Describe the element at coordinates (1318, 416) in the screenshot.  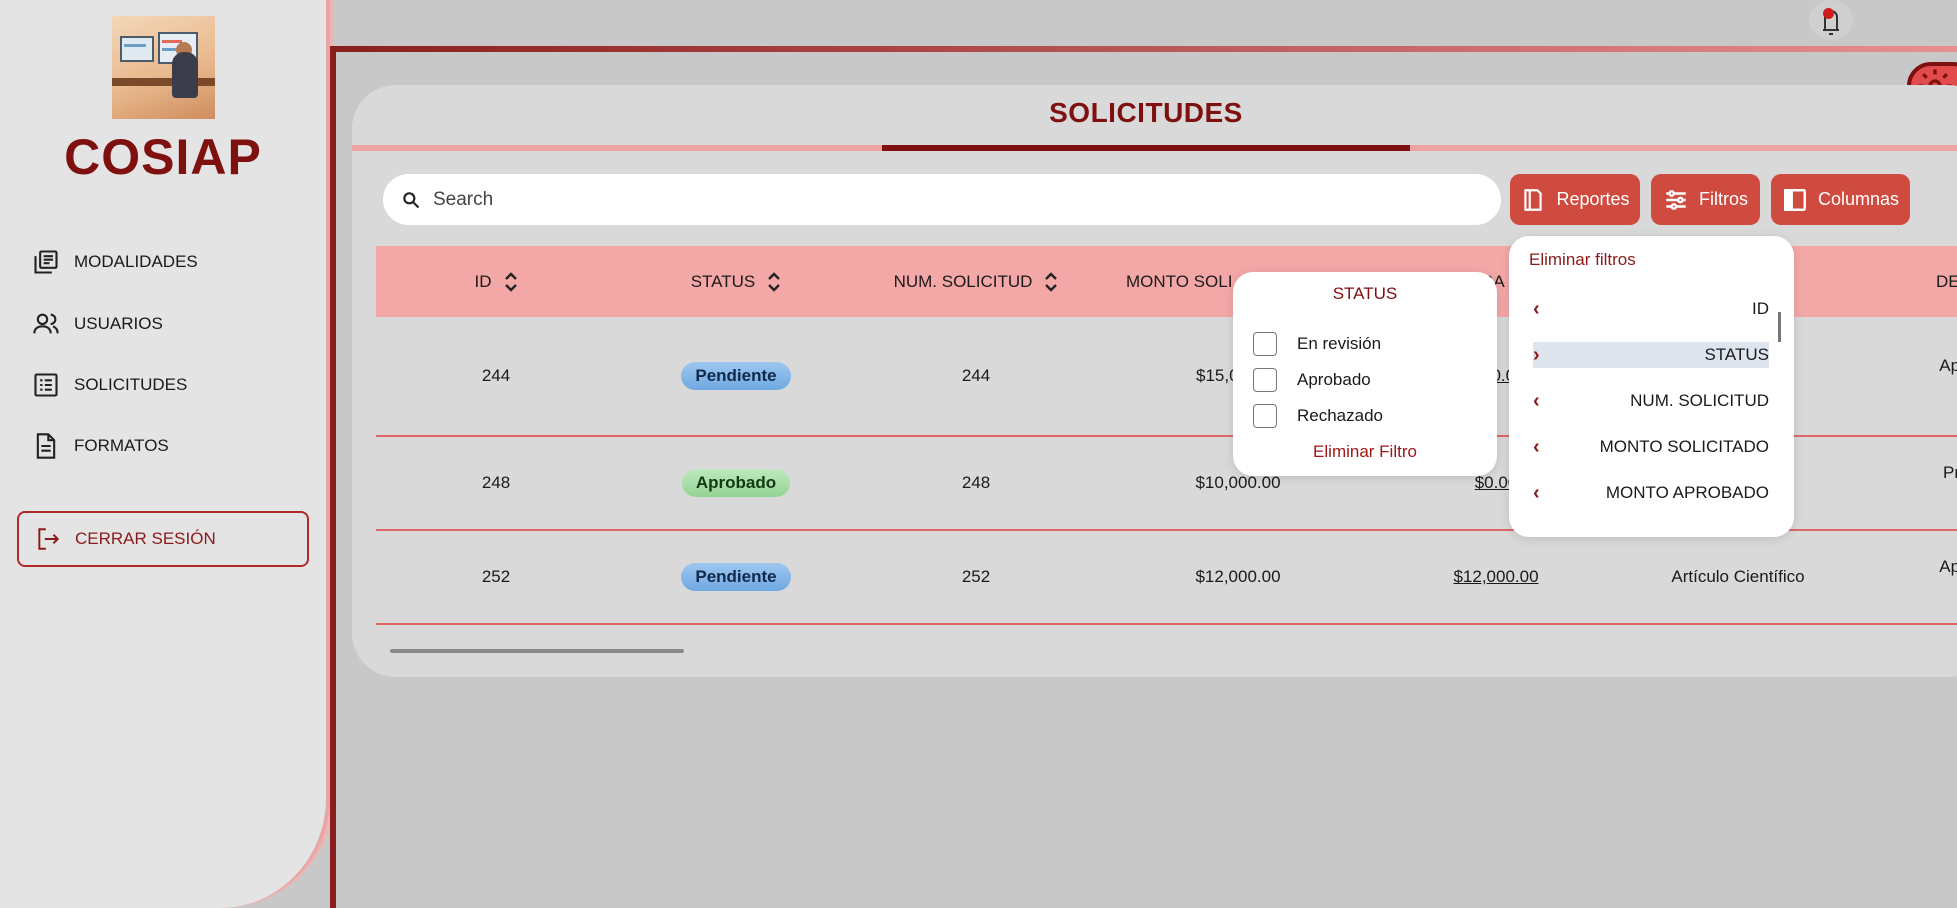
I see `status-option-rechazado: Rechazado` at that location.